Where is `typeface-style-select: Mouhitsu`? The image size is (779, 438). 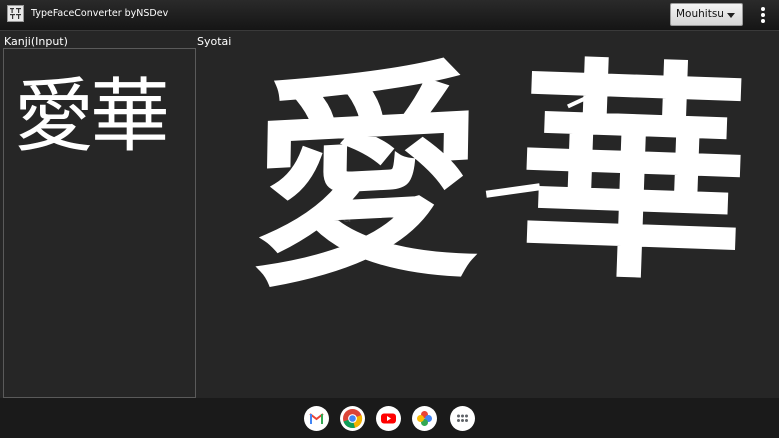 typeface-style-select: Mouhitsu is located at coordinates (706, 14).